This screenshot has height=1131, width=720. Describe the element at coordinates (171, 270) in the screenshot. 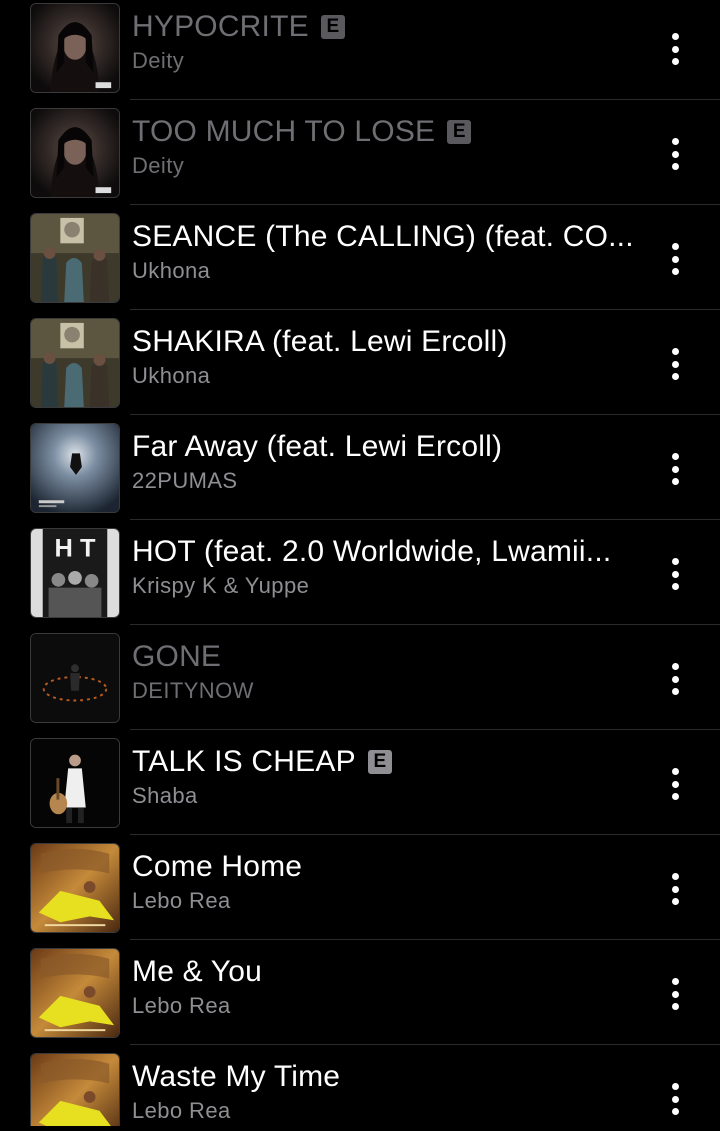

I see `song-artist: Ukhona` at that location.